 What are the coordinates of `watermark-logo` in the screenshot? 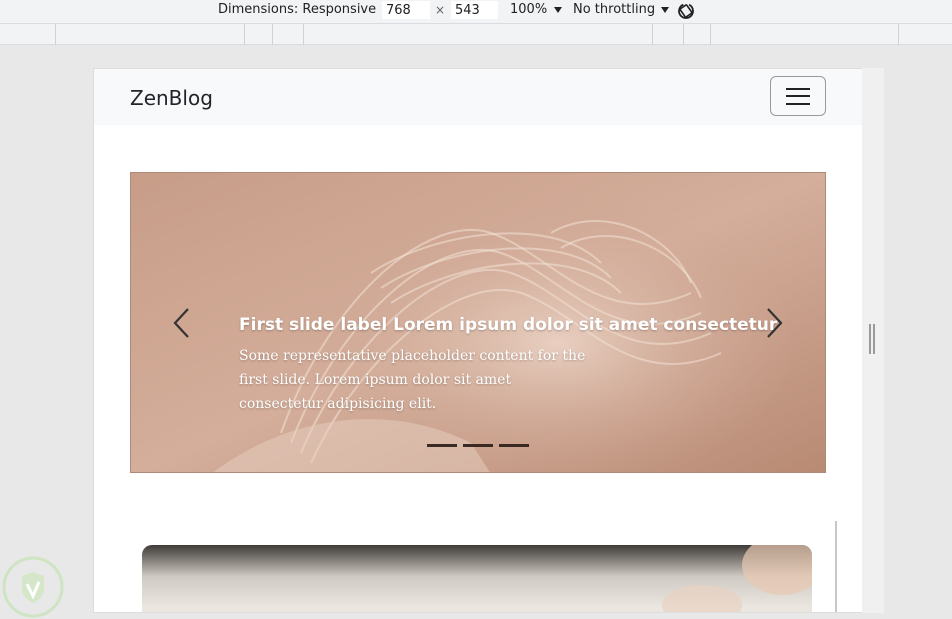 It's located at (33, 587).